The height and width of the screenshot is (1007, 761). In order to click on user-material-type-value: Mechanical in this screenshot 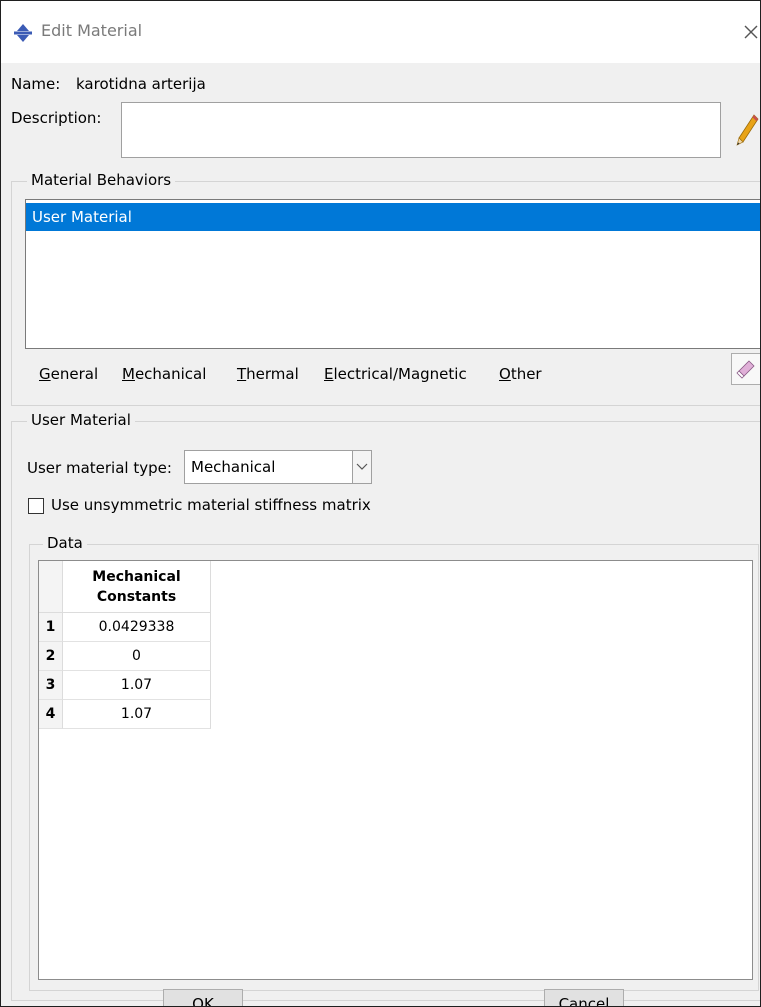, I will do `click(233, 467)`.